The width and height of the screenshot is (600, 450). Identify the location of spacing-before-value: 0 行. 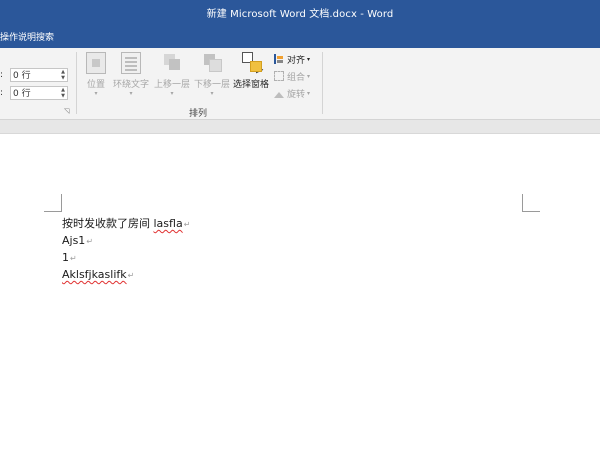
(22, 76).